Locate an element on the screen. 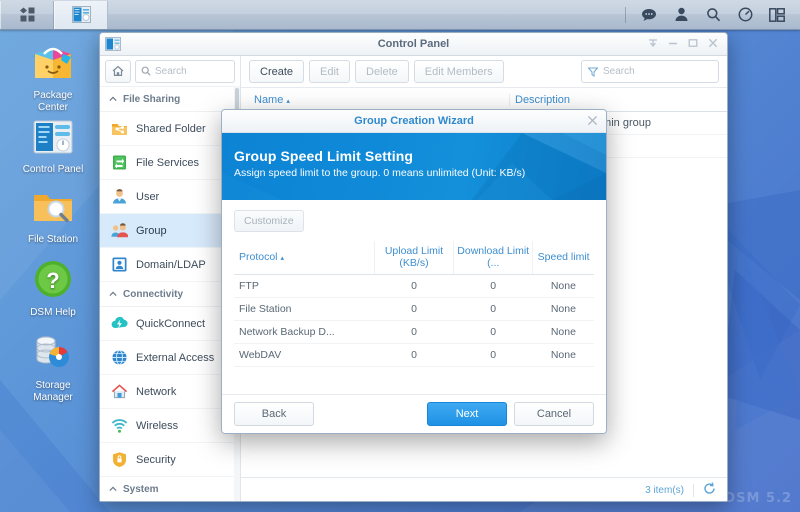 The height and width of the screenshot is (512, 800). domain-ldap-icon is located at coordinates (119, 264).